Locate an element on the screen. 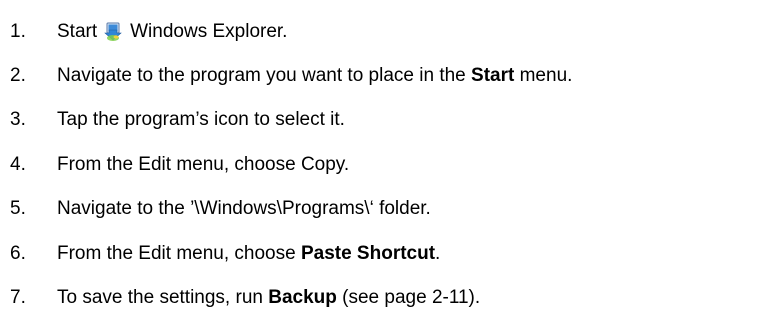 This screenshot has width=780, height=330. windows-explorer-icon is located at coordinates (113, 32).